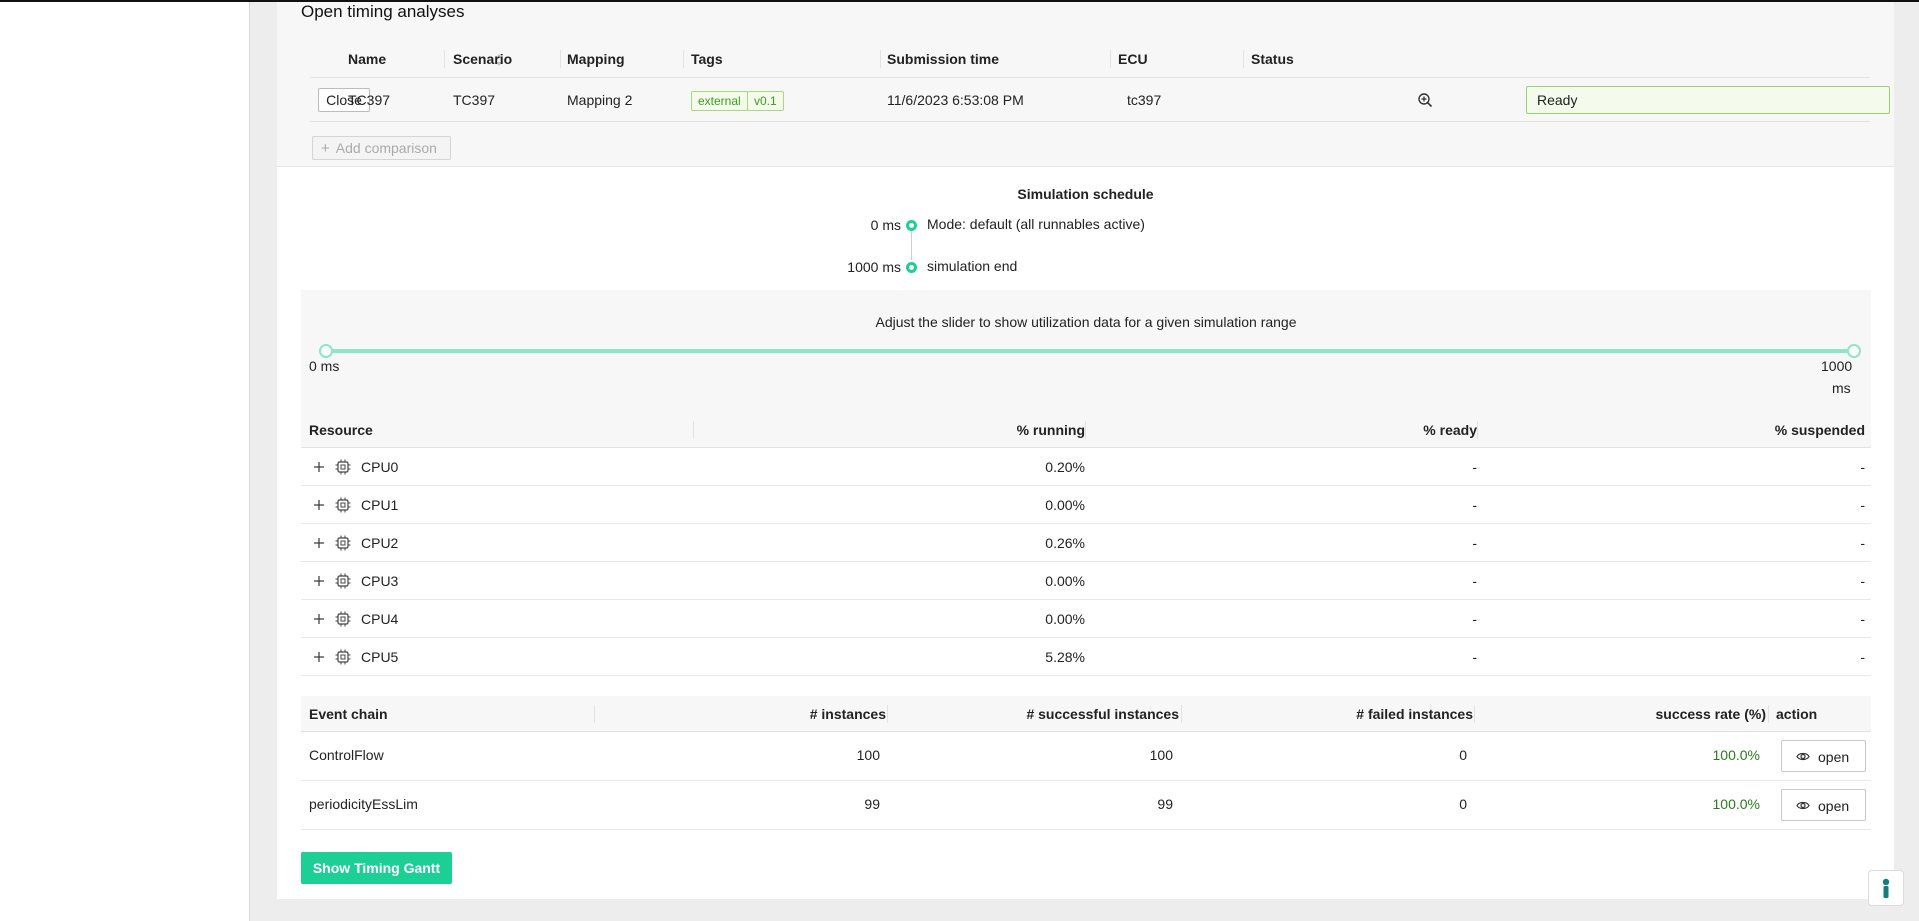 This screenshot has height=921, width=1919. What do you see at coordinates (1854, 351) in the screenshot?
I see `slider-handle-end` at bounding box center [1854, 351].